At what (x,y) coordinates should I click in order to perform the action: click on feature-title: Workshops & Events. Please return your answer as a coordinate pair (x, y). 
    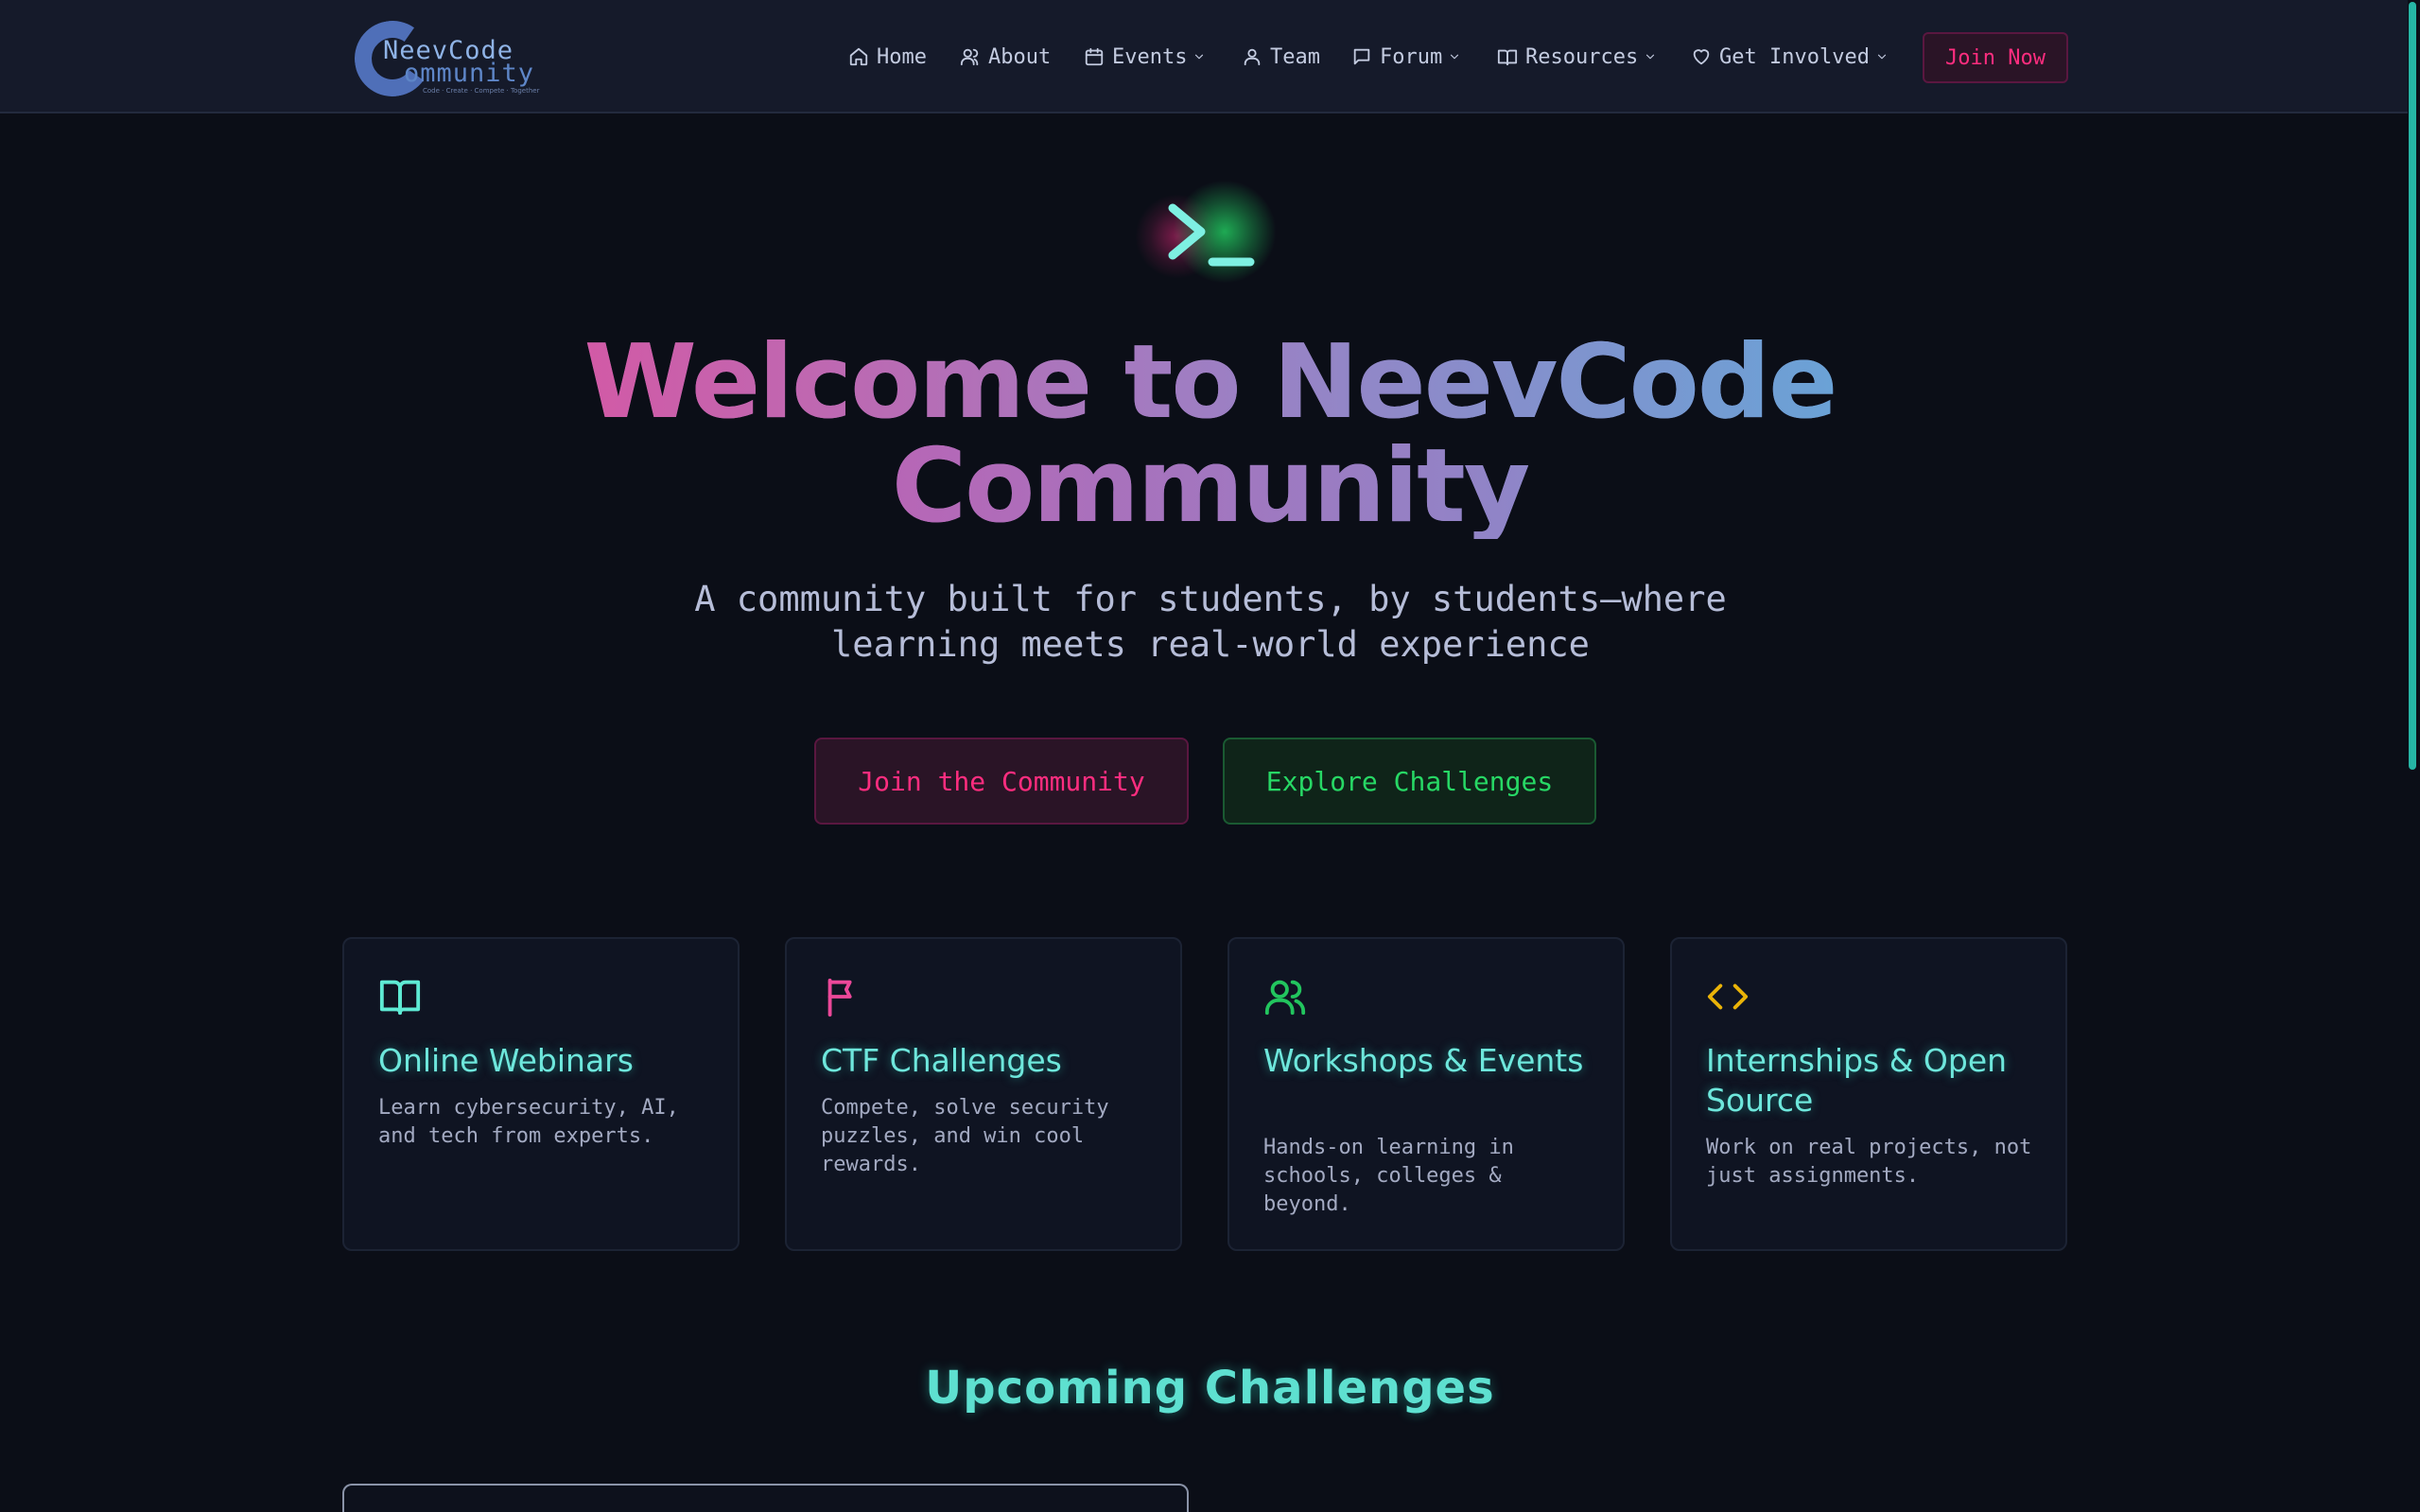
    Looking at the image, I should click on (1423, 1060).